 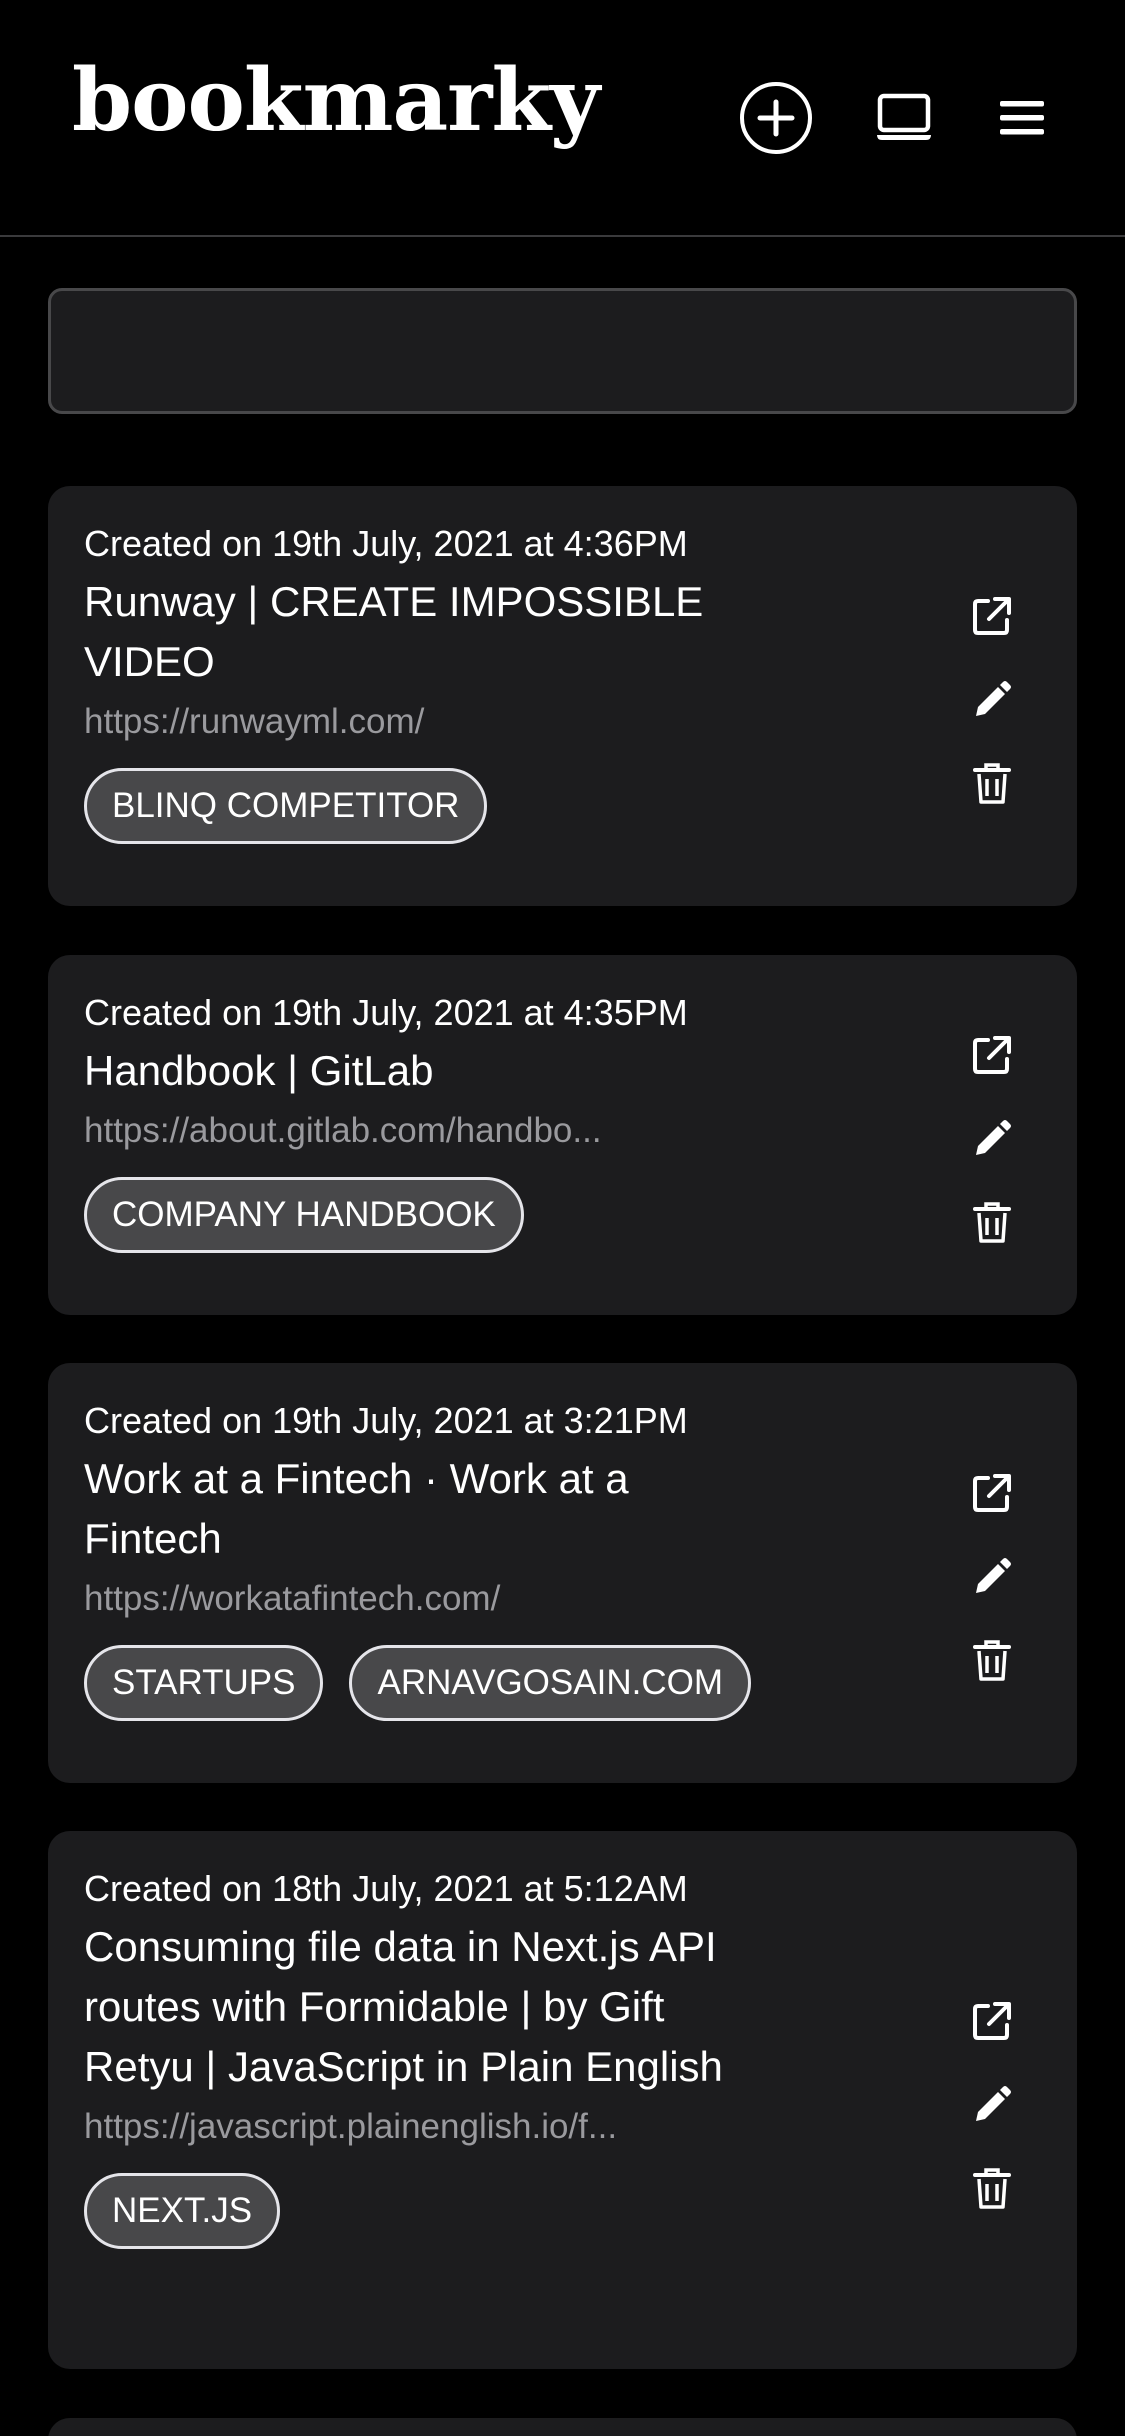 What do you see at coordinates (336, 100) in the screenshot?
I see `app-logo: bookmarky` at bounding box center [336, 100].